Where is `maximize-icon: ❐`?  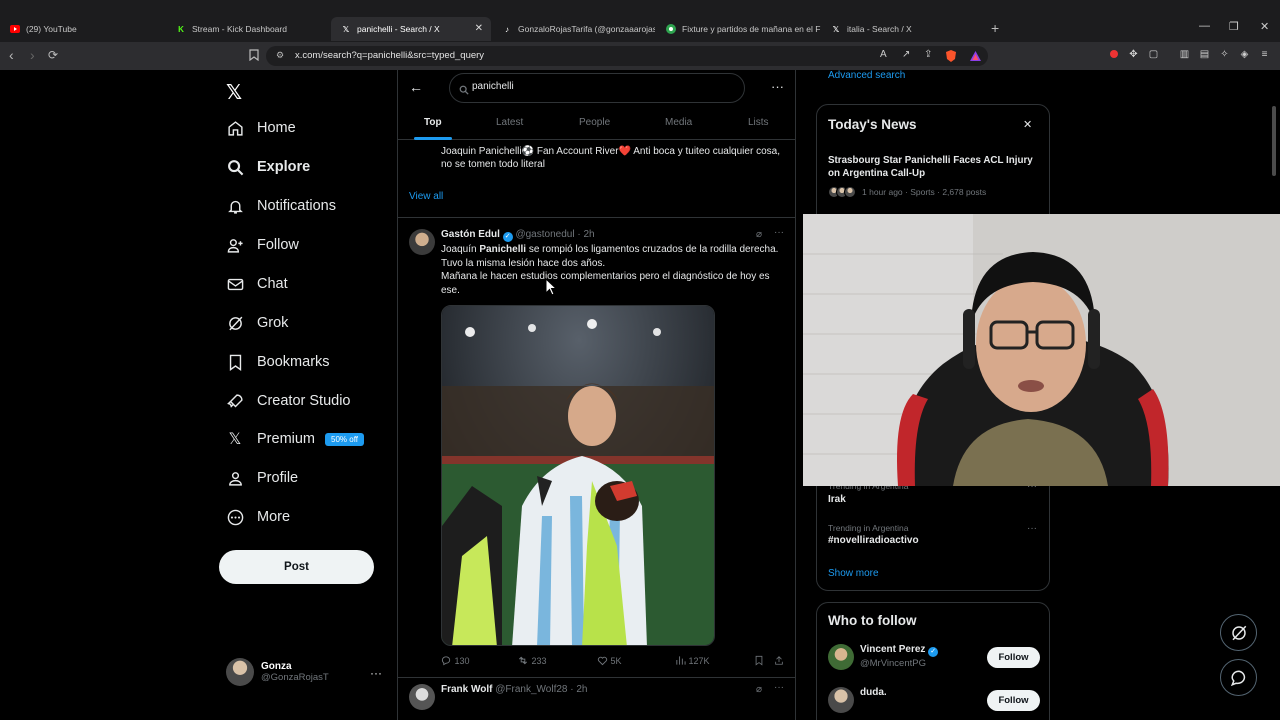 maximize-icon: ❐ is located at coordinates (1234, 26).